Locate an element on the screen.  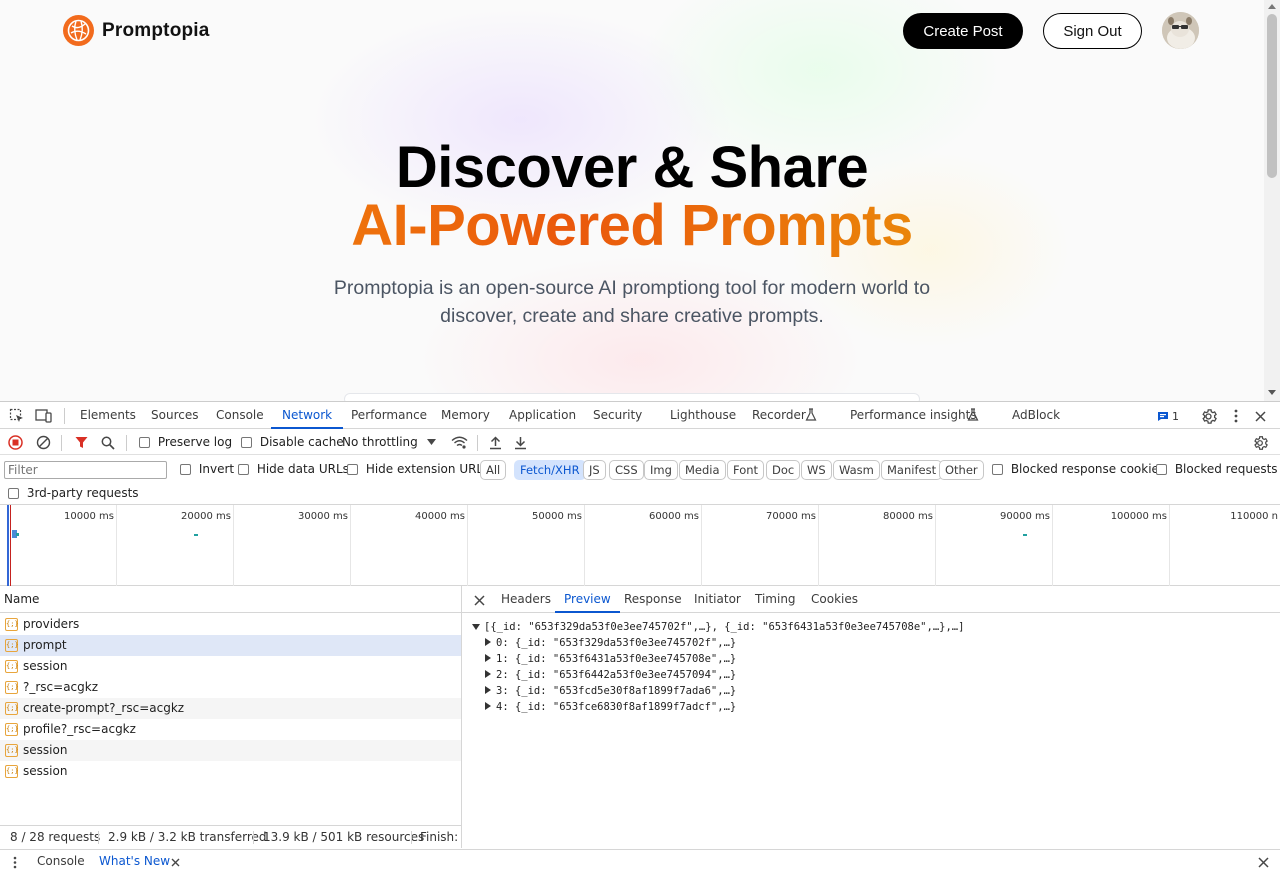
import-har-upload-icon is located at coordinates (495, 442).